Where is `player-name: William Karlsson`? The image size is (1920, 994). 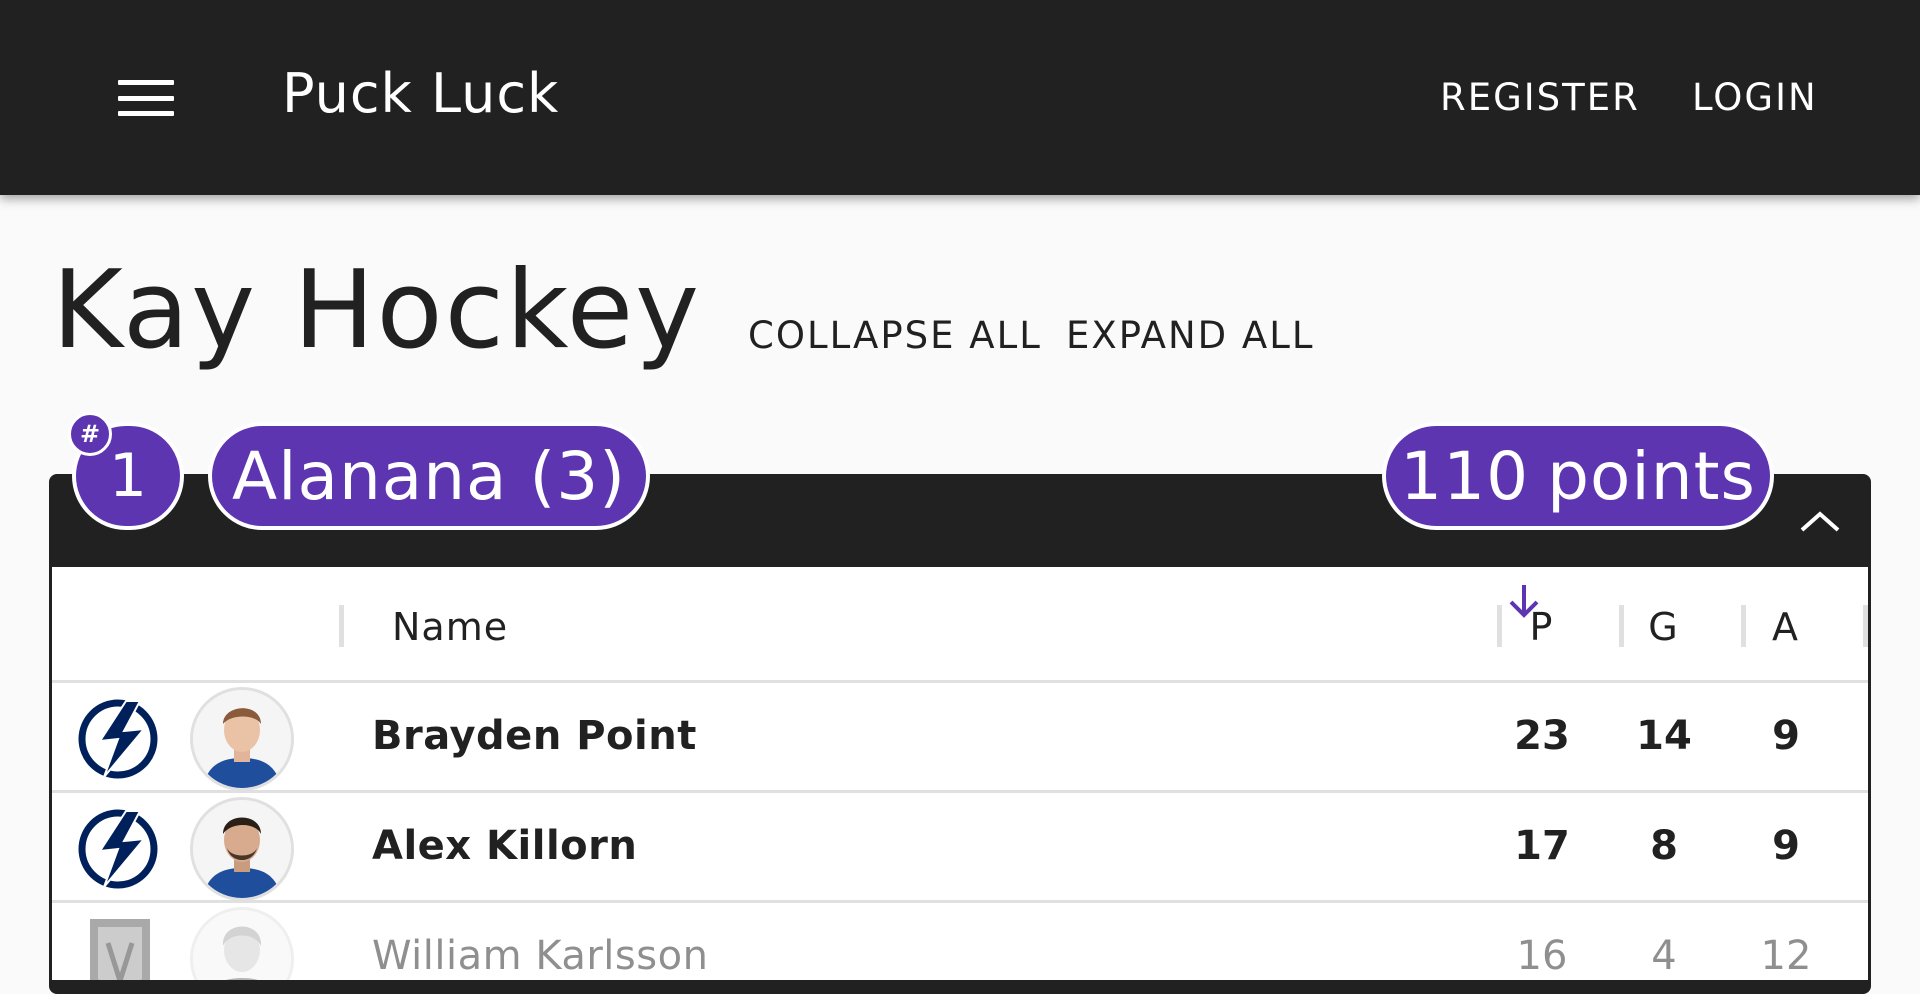
player-name: William Karlsson is located at coordinates (540, 956).